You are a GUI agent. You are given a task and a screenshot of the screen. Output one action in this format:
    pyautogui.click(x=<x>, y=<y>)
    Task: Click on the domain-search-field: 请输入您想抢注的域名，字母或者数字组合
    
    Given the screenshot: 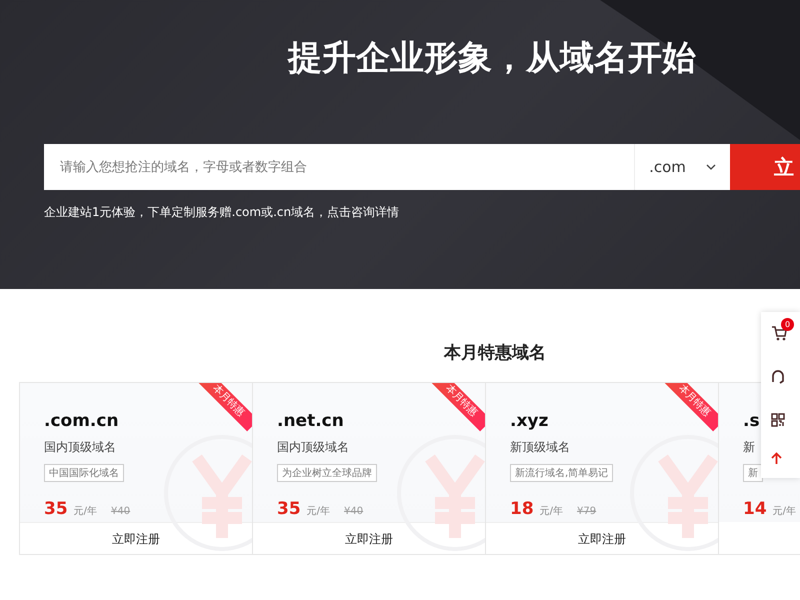 What is the action you would take?
    pyautogui.click(x=339, y=167)
    